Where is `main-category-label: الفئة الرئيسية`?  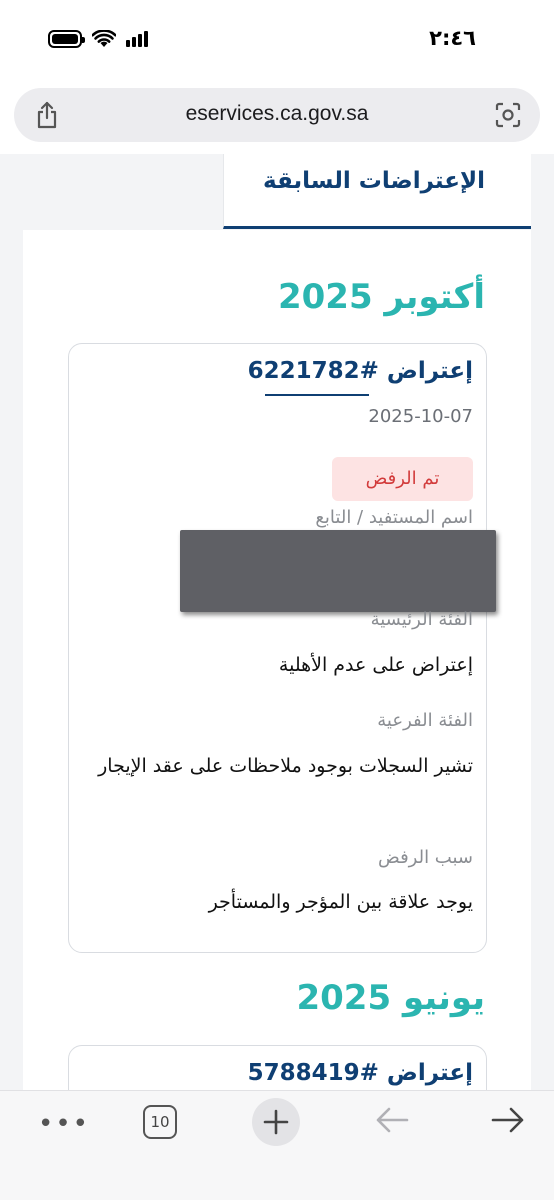 main-category-label: الفئة الرئيسية is located at coordinates (421, 619).